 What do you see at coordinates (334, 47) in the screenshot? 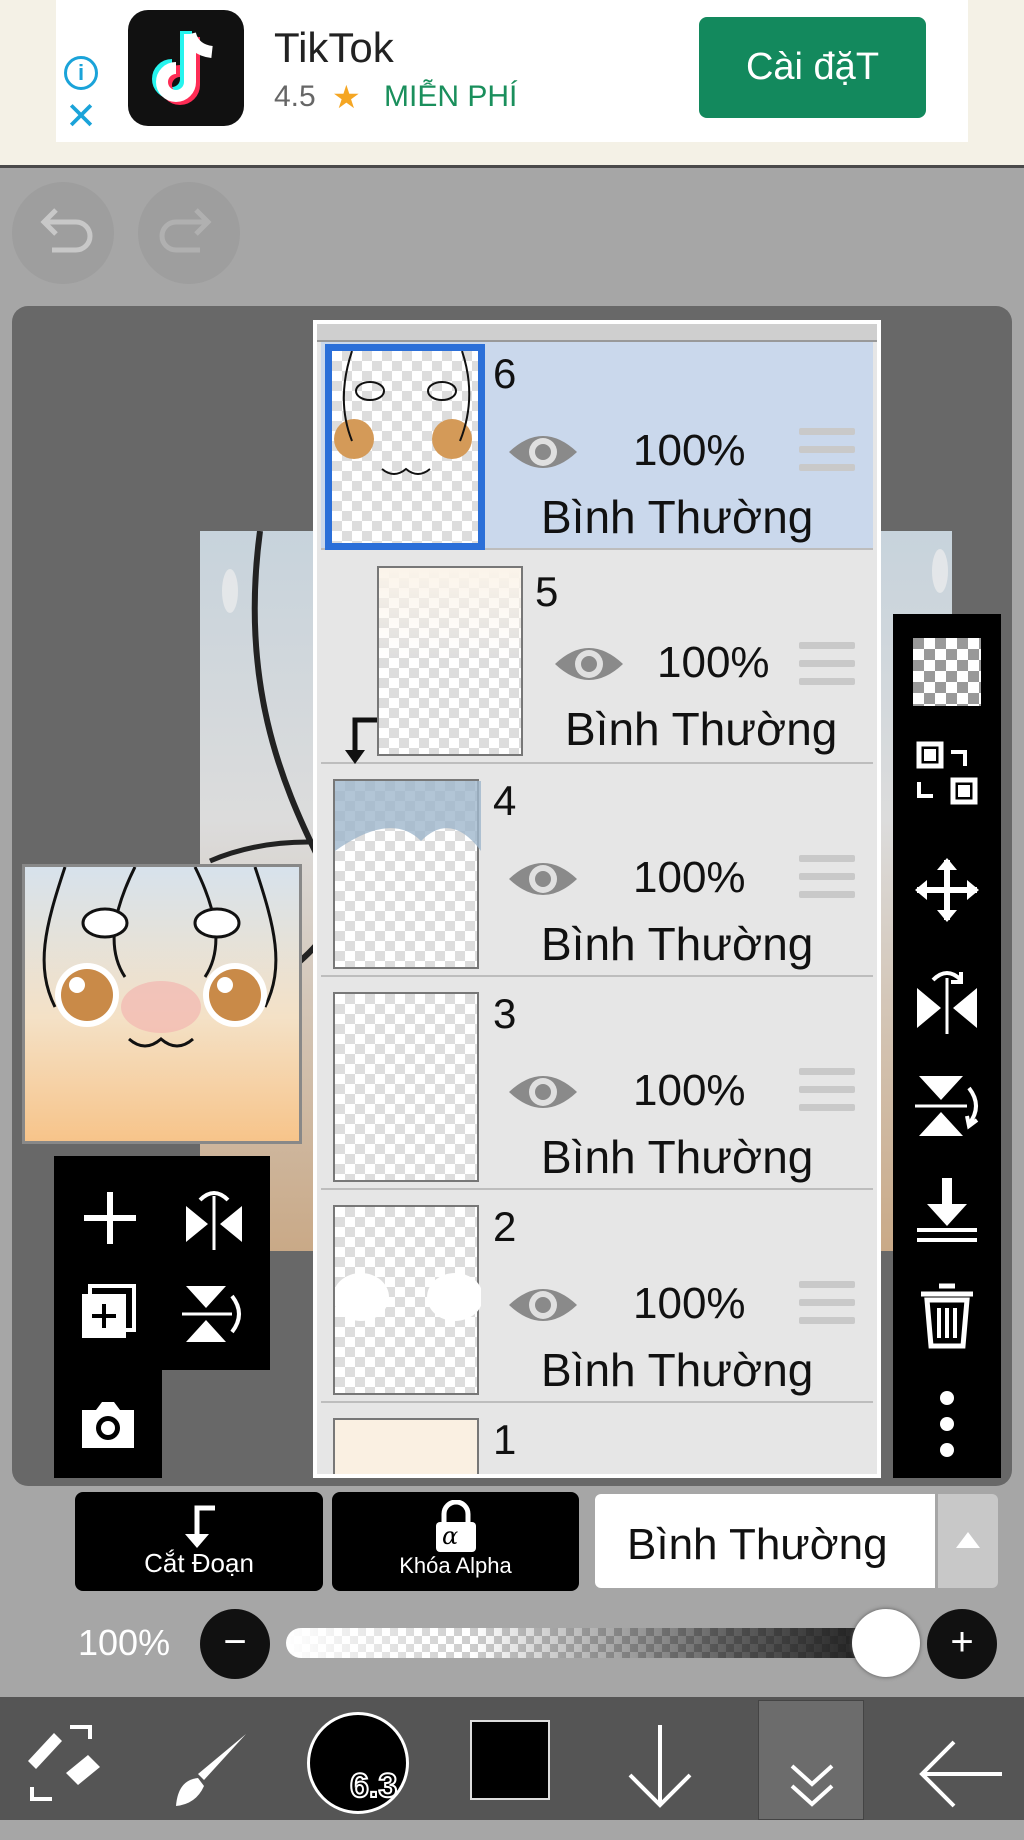
I see `ad-app-name: TikTok` at bounding box center [334, 47].